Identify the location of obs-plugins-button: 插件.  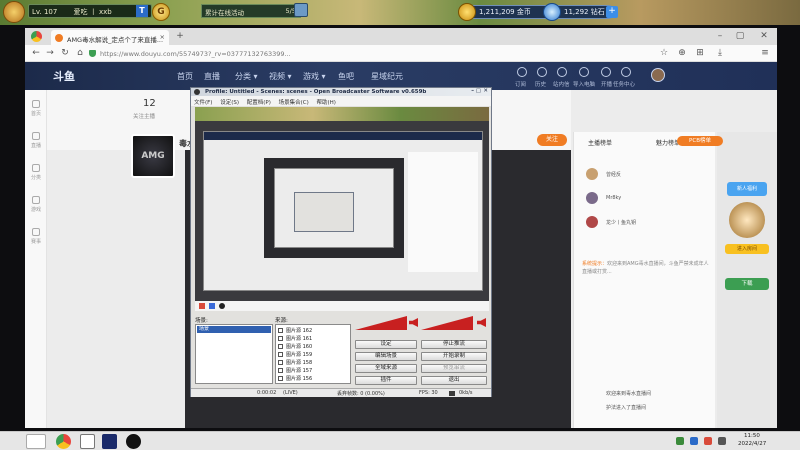
(386, 380).